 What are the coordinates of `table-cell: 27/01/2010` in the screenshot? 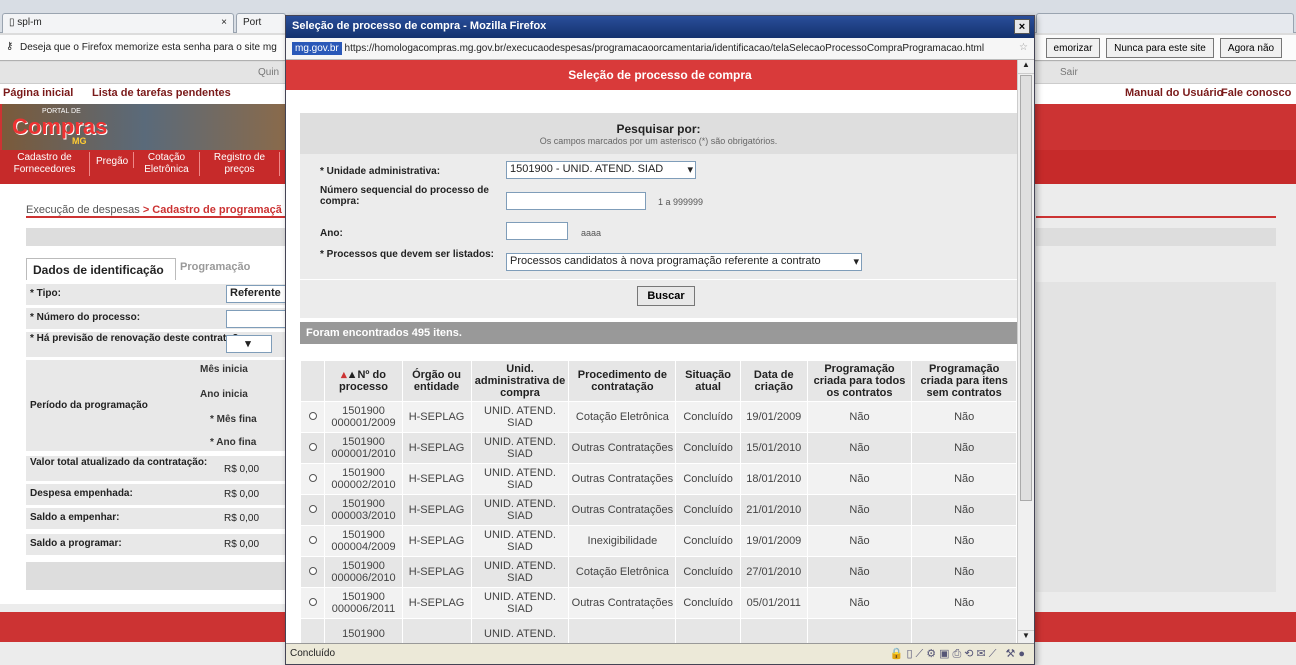 It's located at (773, 572).